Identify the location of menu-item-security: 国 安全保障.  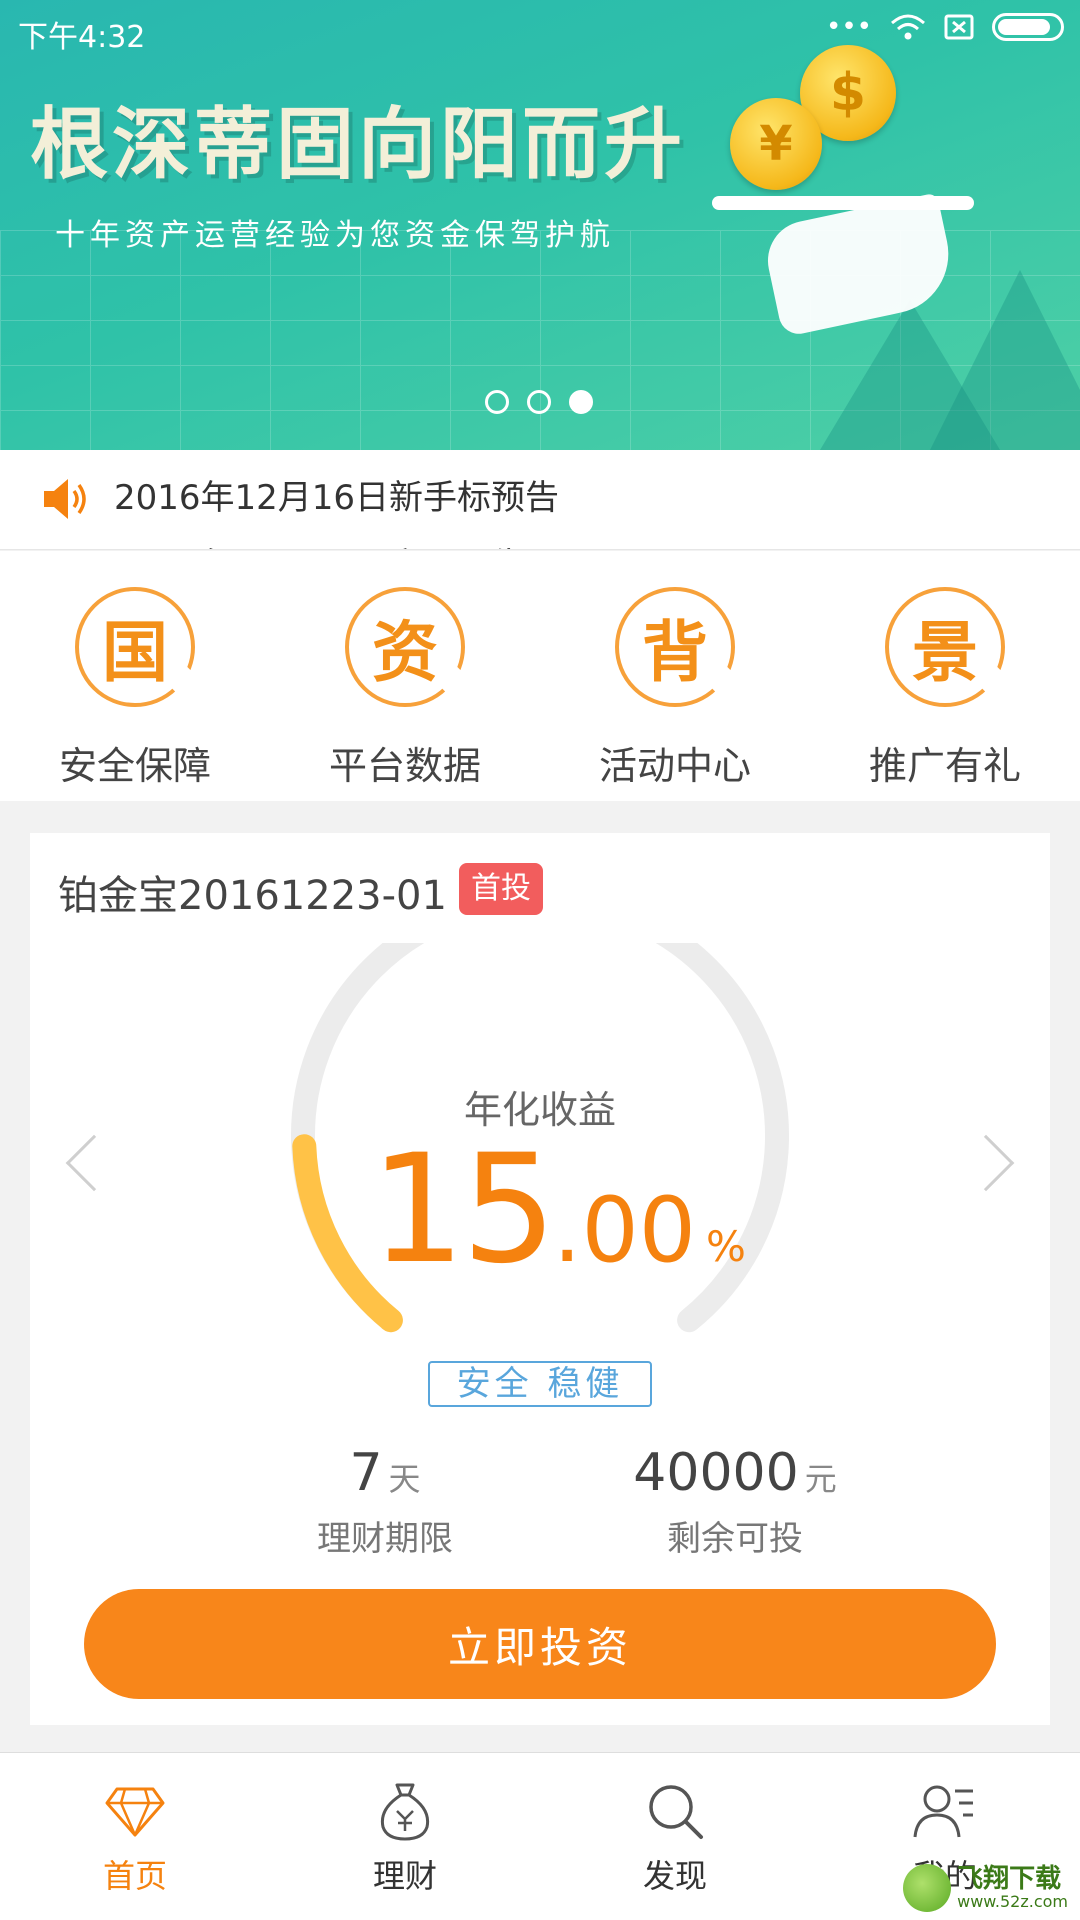
(135, 676).